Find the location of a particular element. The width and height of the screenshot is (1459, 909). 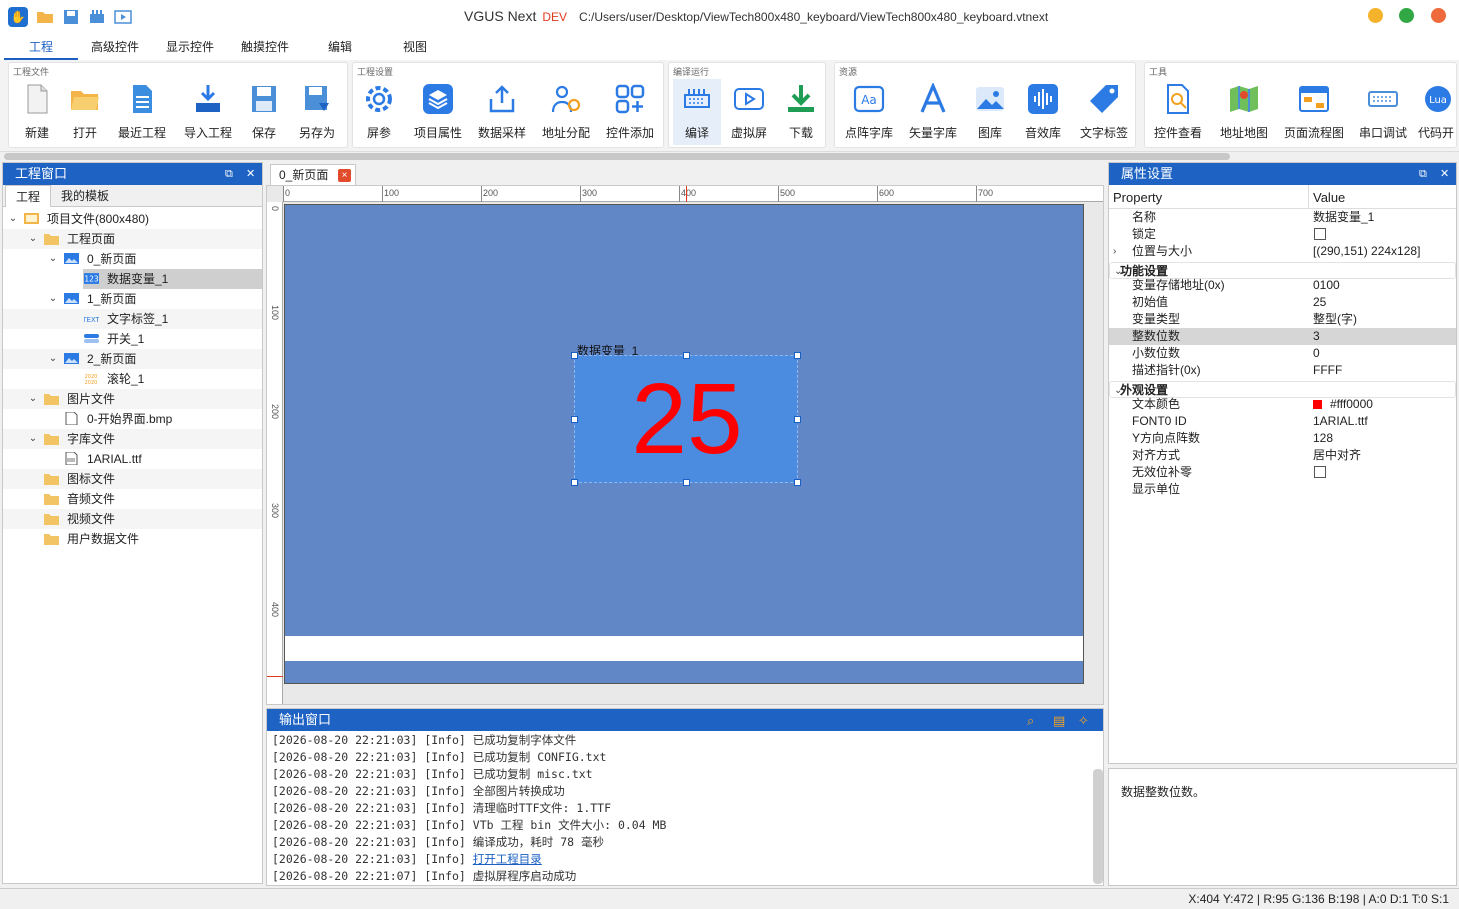

property-row: › 位置与大小 [(290,151) 224x128] is located at coordinates (1282, 251).